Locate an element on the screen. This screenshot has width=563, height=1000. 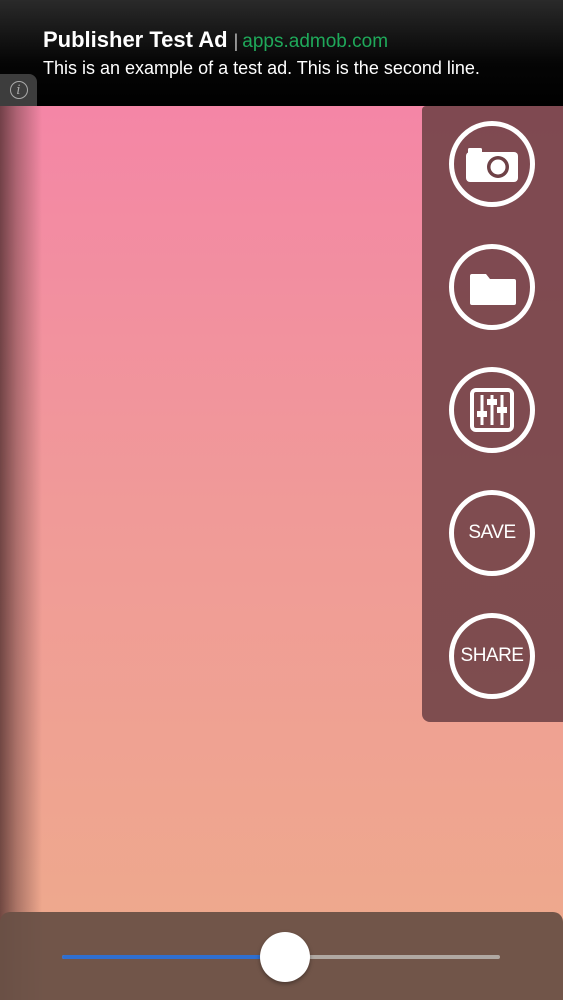
open-folder-button is located at coordinates (492, 287).